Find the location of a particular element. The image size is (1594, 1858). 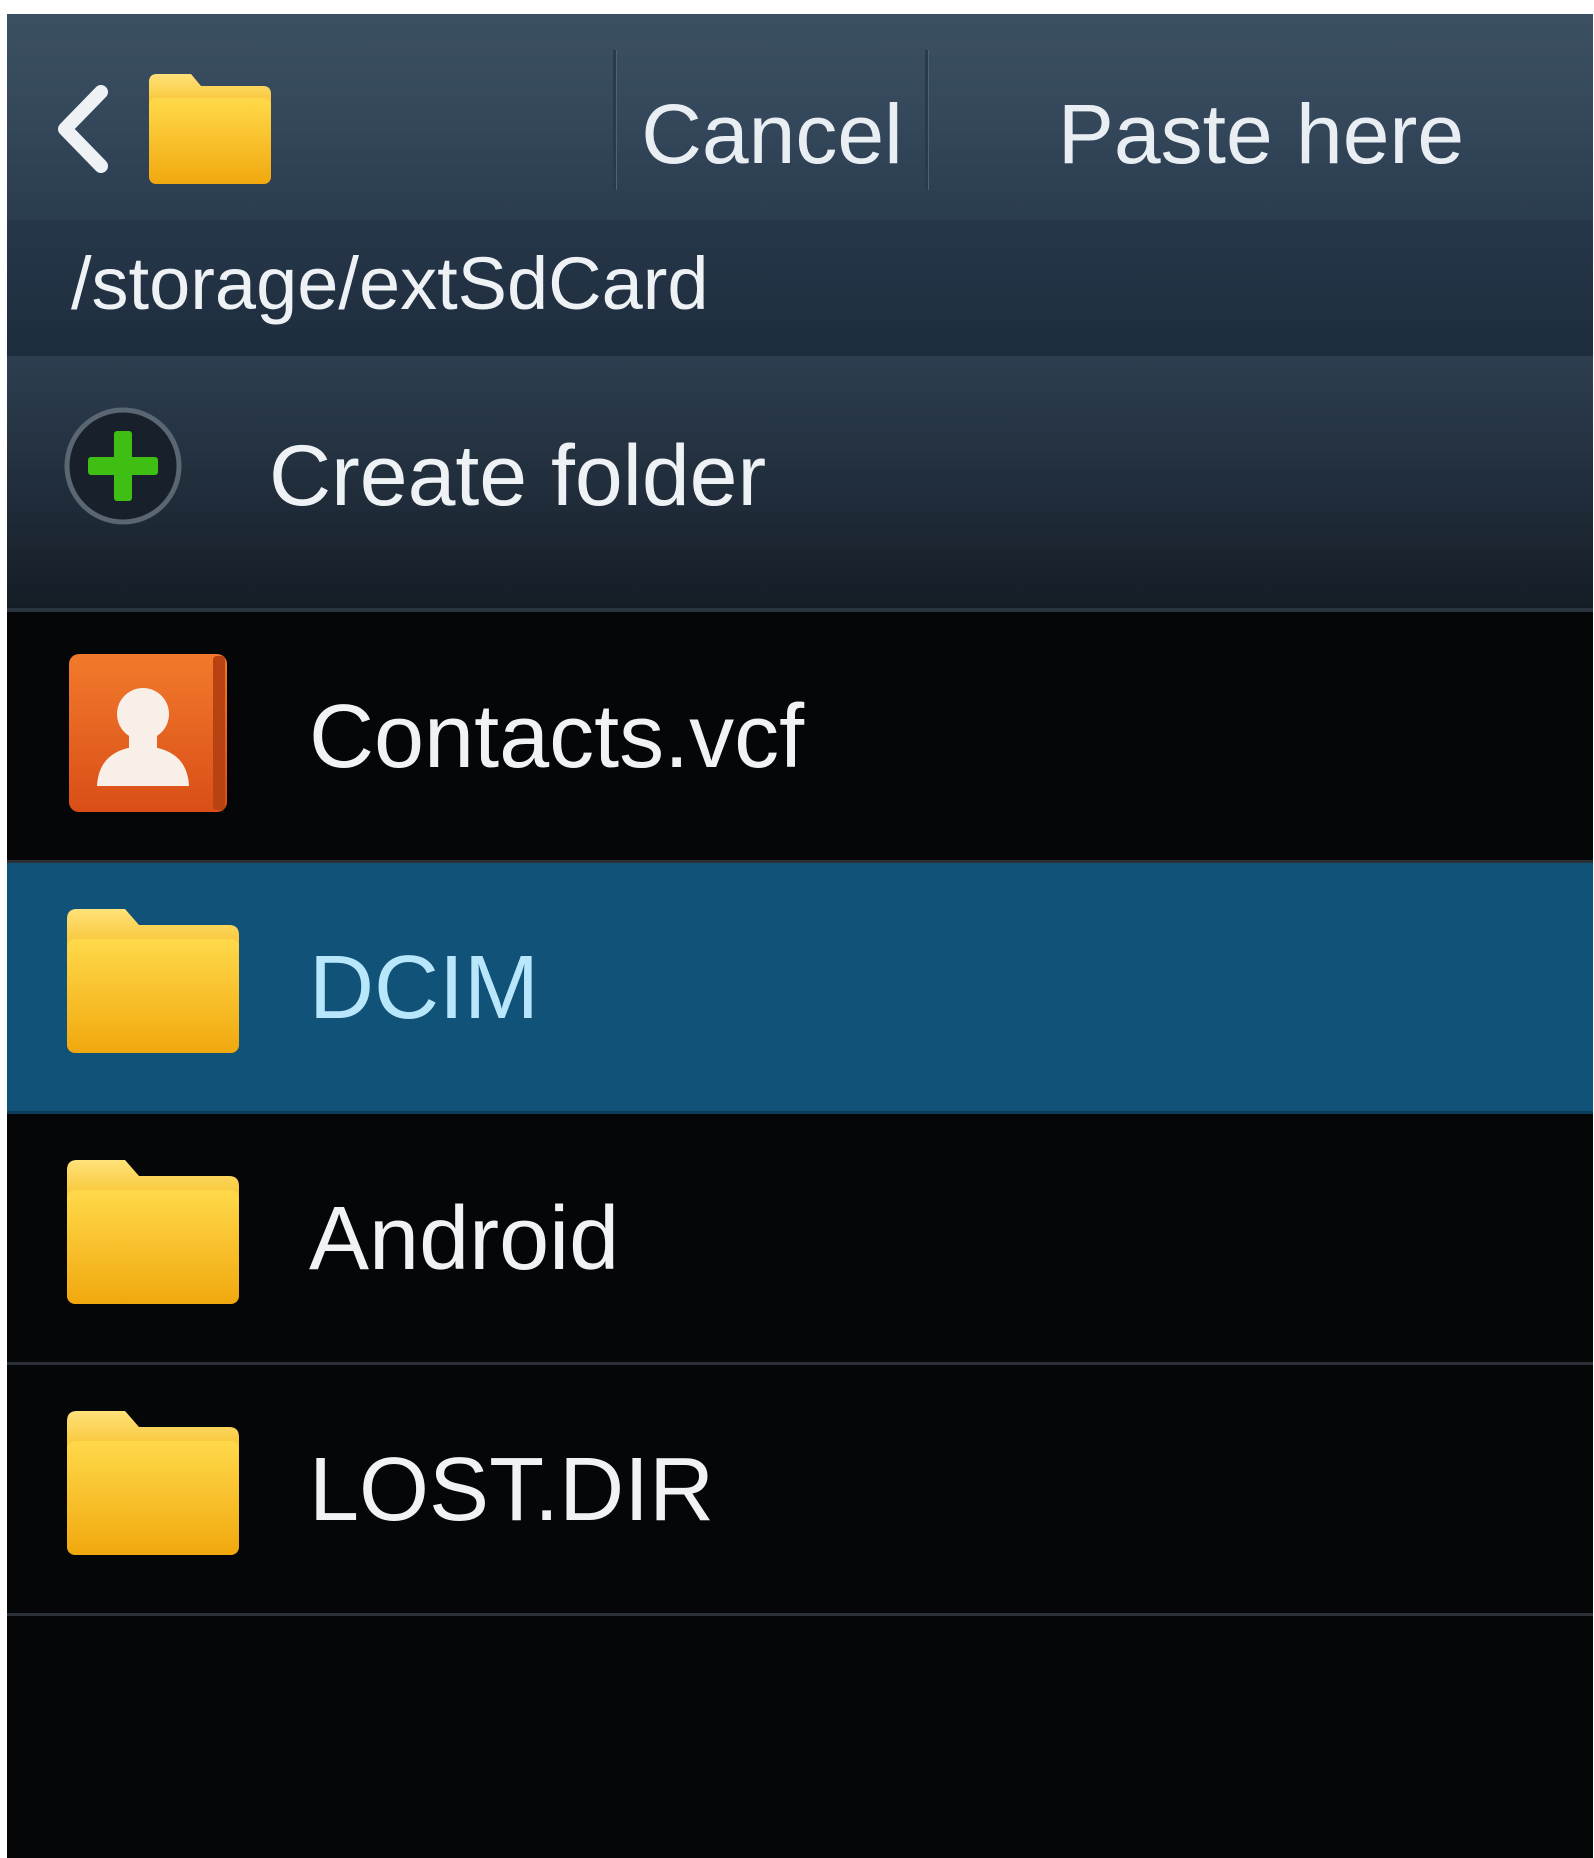

action-bar-divider is located at coordinates (615, 120).